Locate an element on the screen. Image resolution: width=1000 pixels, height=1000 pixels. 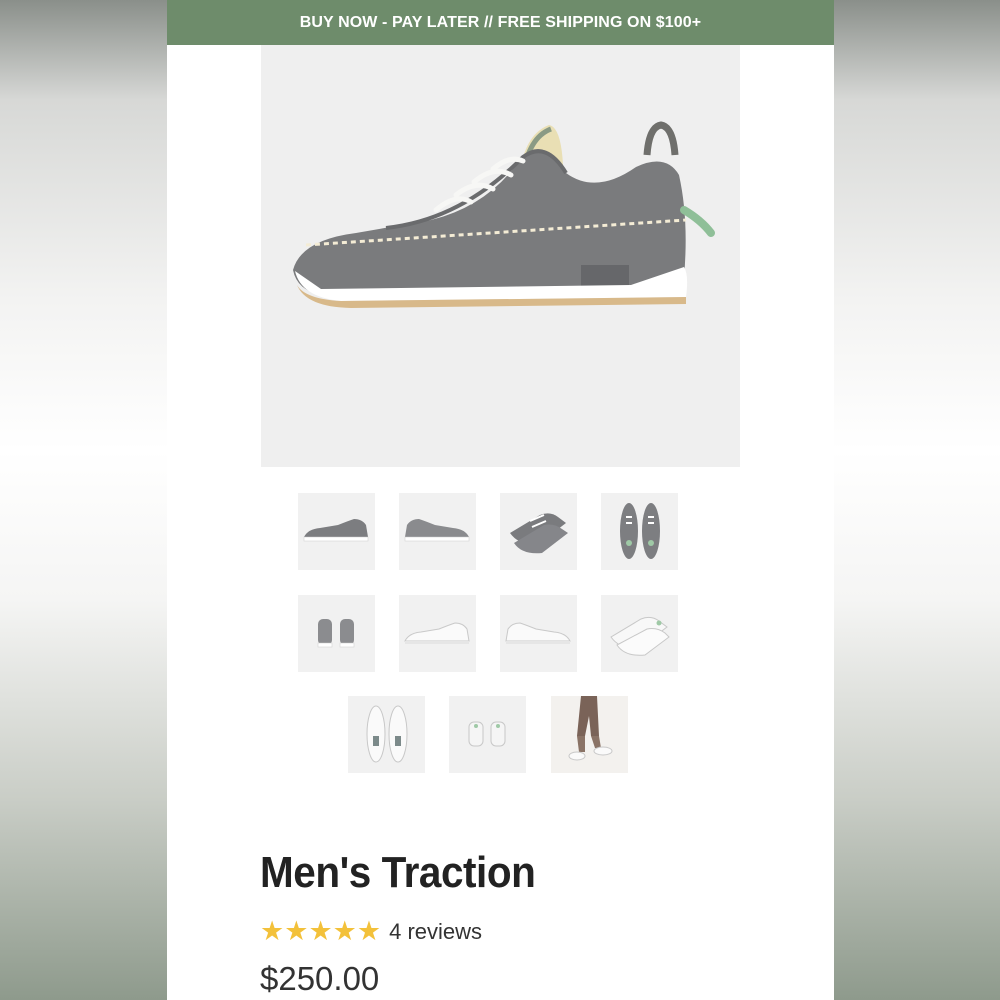
product-rating: ★ ★ ★ ★ ★ 4 reviews is located at coordinates (371, 931).